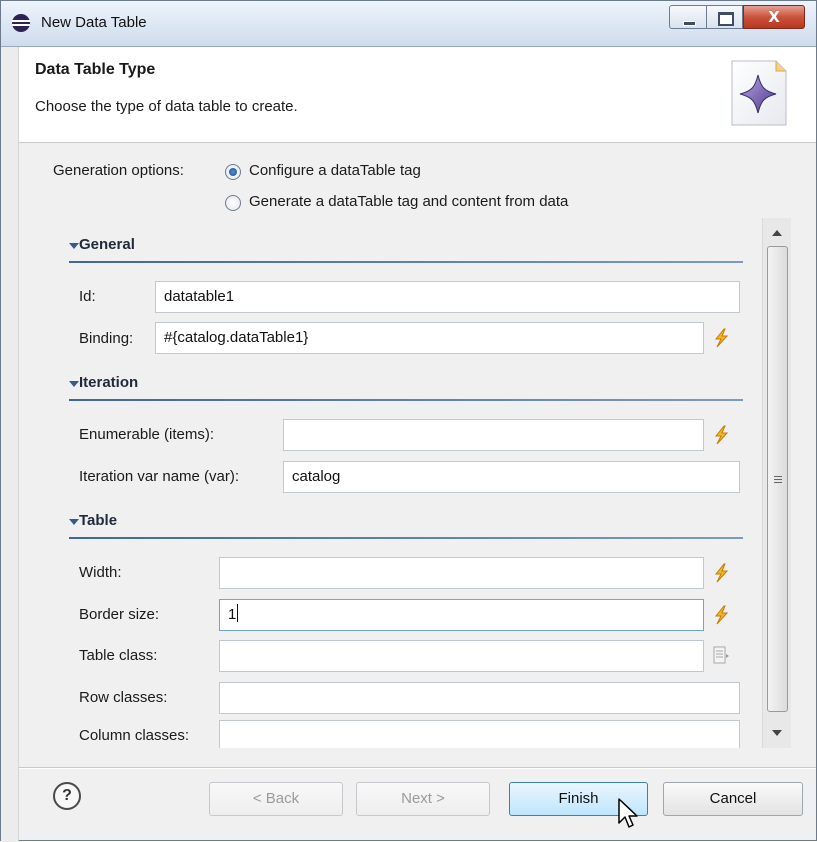  I want to click on iteration-var-input: catalog, so click(511, 477).